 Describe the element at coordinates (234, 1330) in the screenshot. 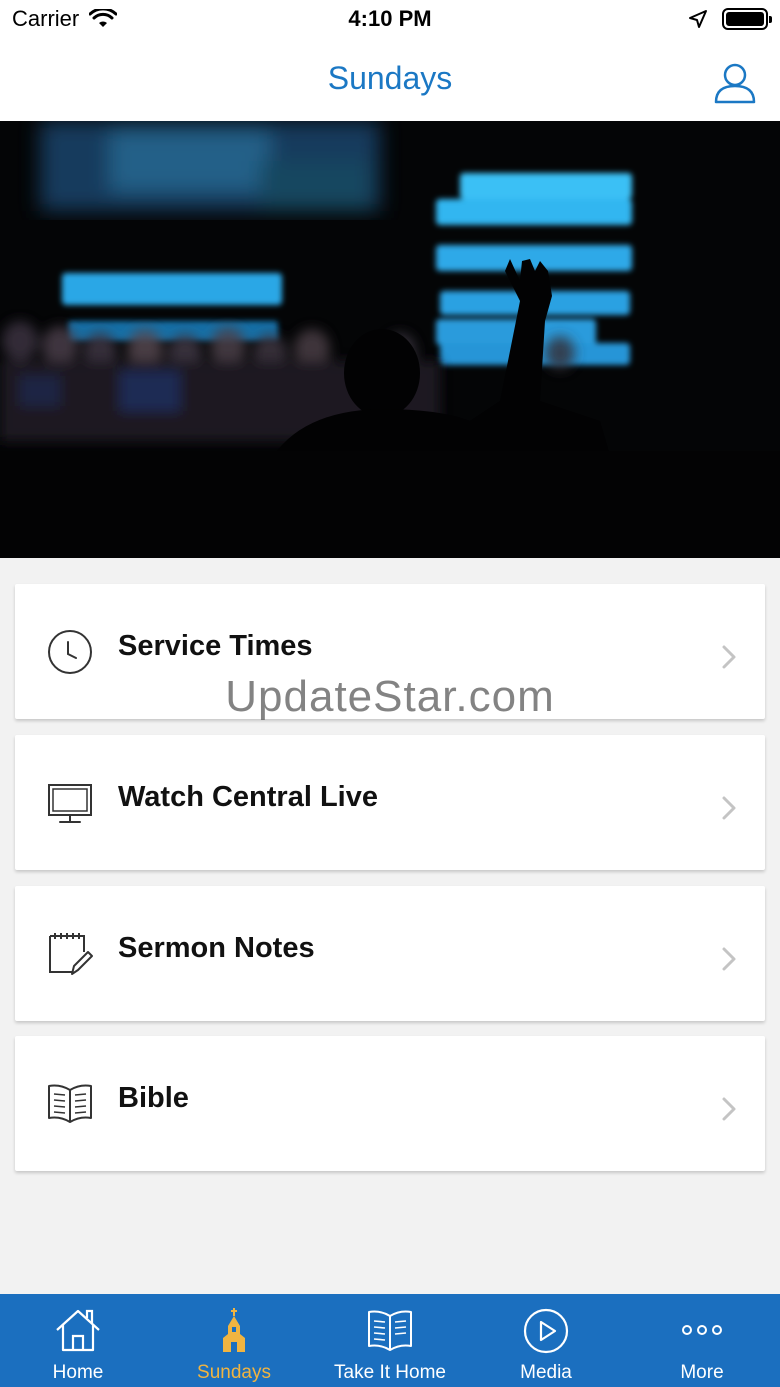

I see `church-icon` at that location.